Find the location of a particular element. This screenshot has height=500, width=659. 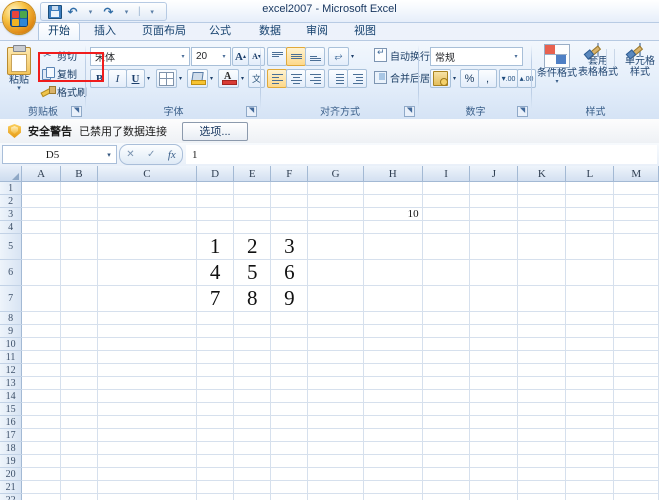

cell-K4 is located at coordinates (542, 227).